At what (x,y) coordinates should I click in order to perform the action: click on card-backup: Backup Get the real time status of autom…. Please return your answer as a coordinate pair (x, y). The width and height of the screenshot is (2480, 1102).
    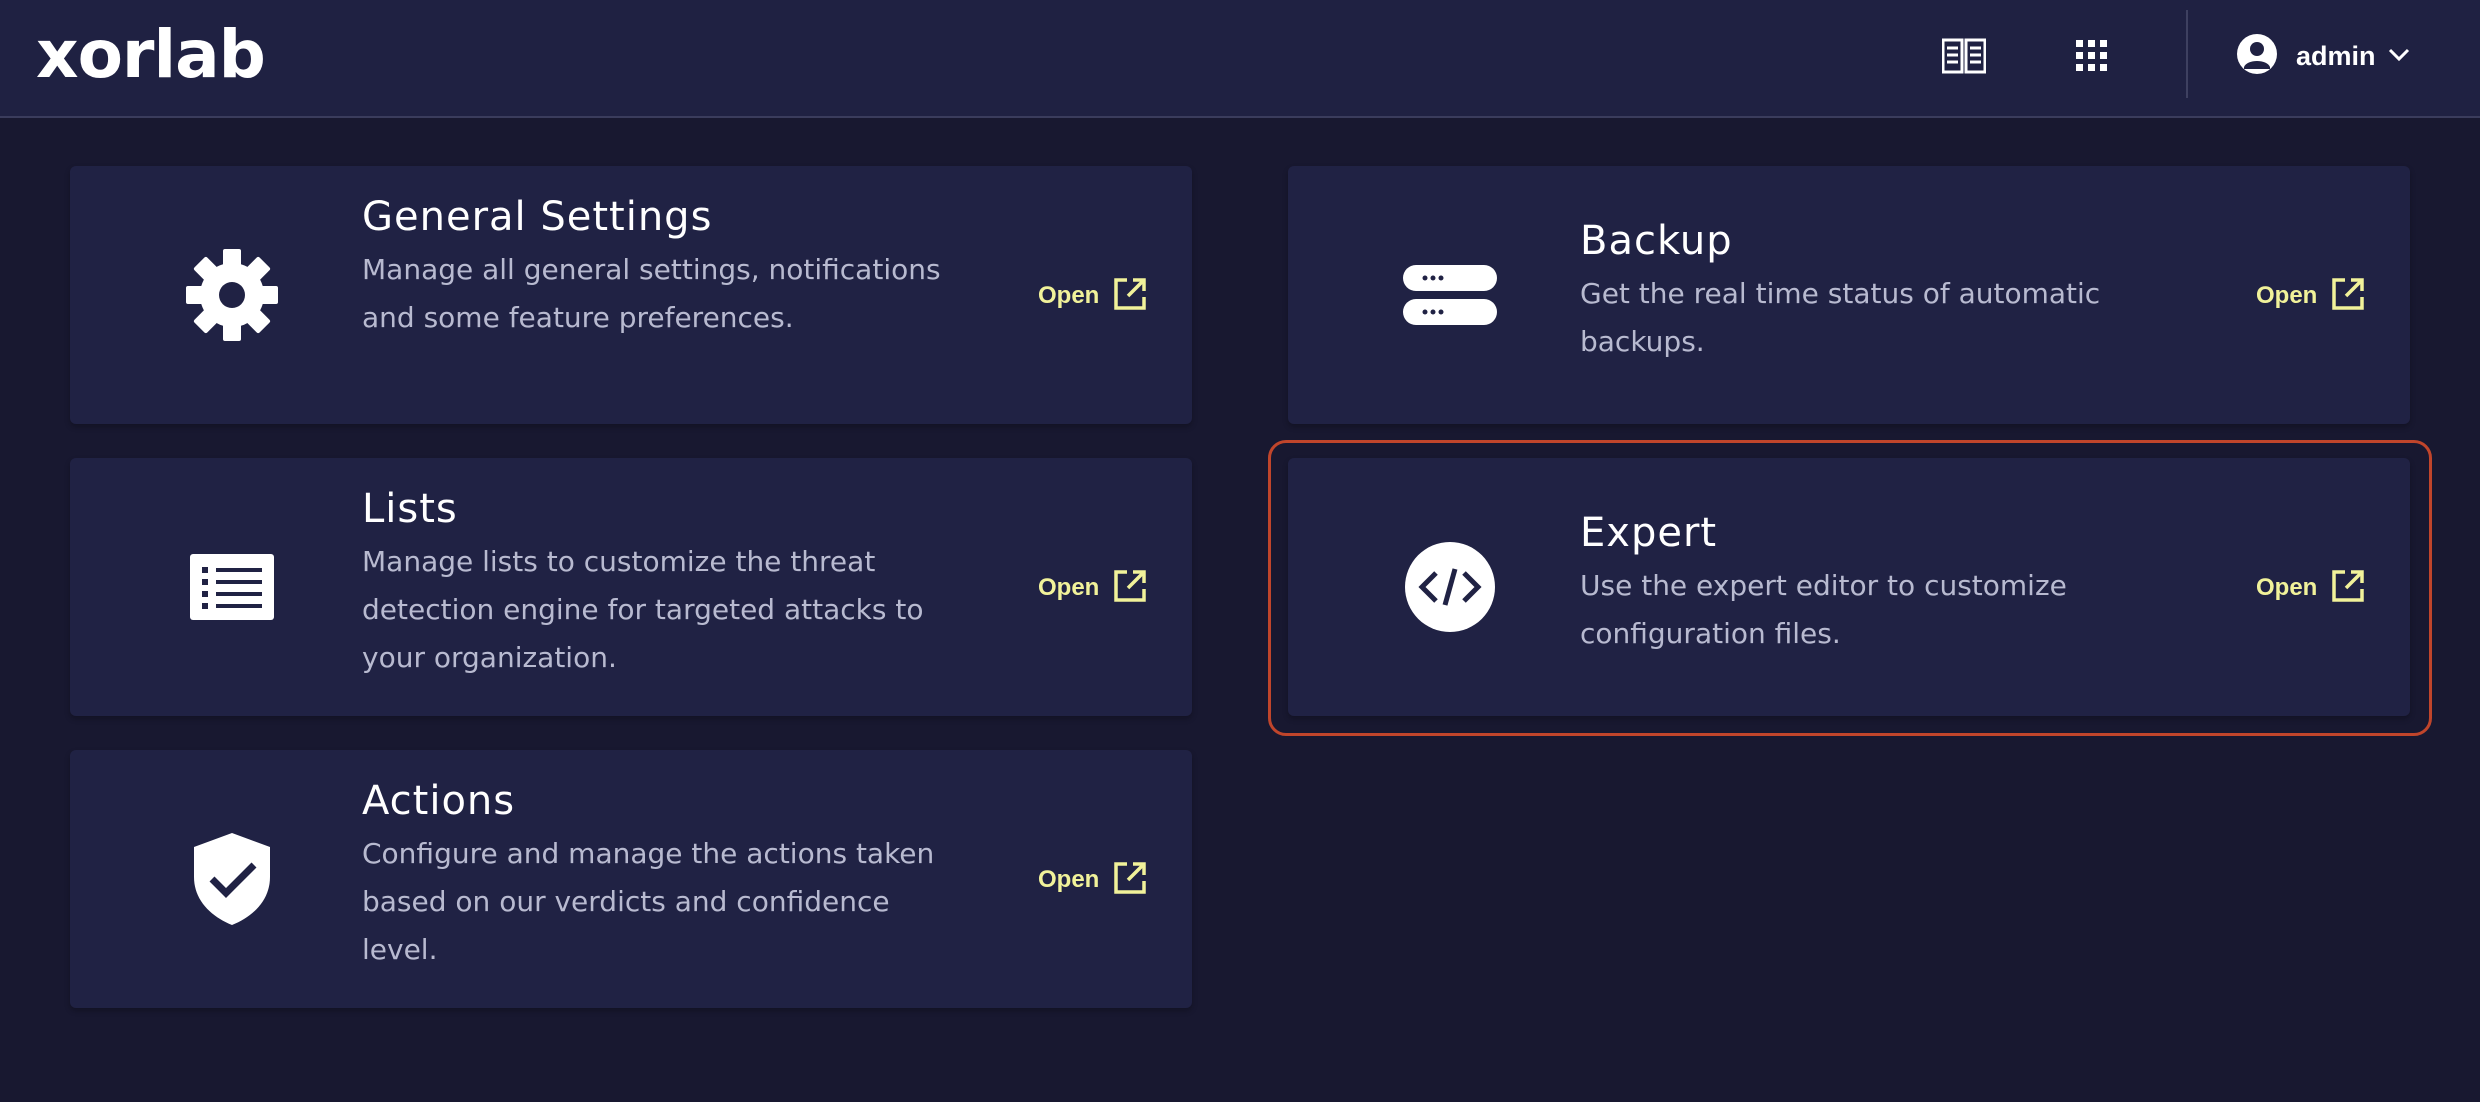
    Looking at the image, I should click on (1849, 295).